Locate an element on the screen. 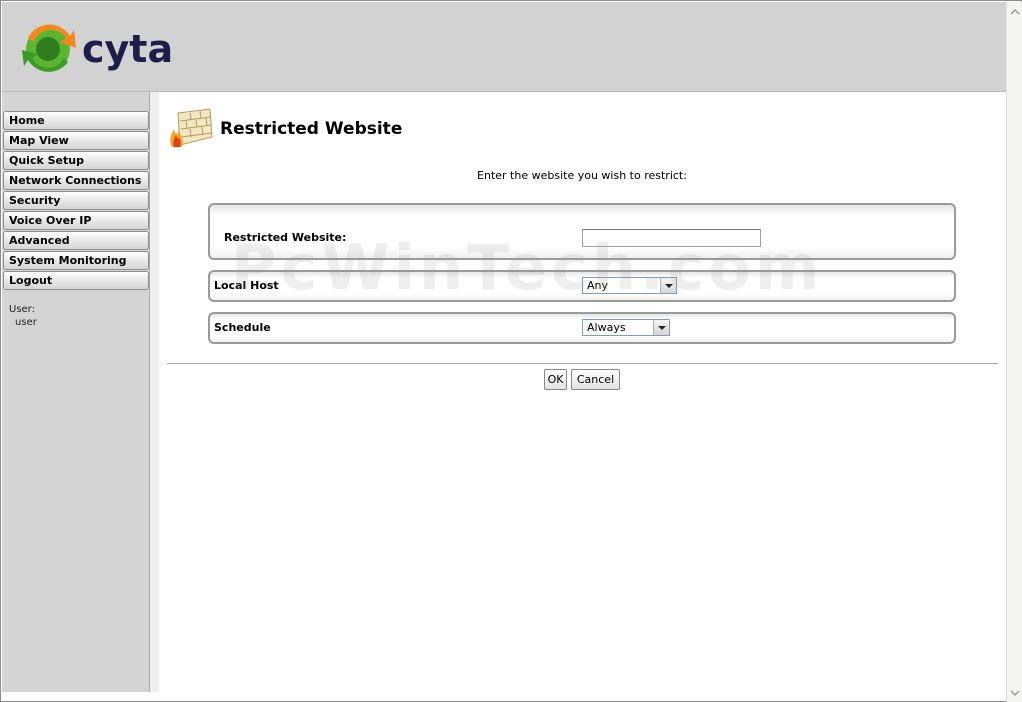 This screenshot has width=1022, height=702. nav-item-map-view: Map View is located at coordinates (76, 140).